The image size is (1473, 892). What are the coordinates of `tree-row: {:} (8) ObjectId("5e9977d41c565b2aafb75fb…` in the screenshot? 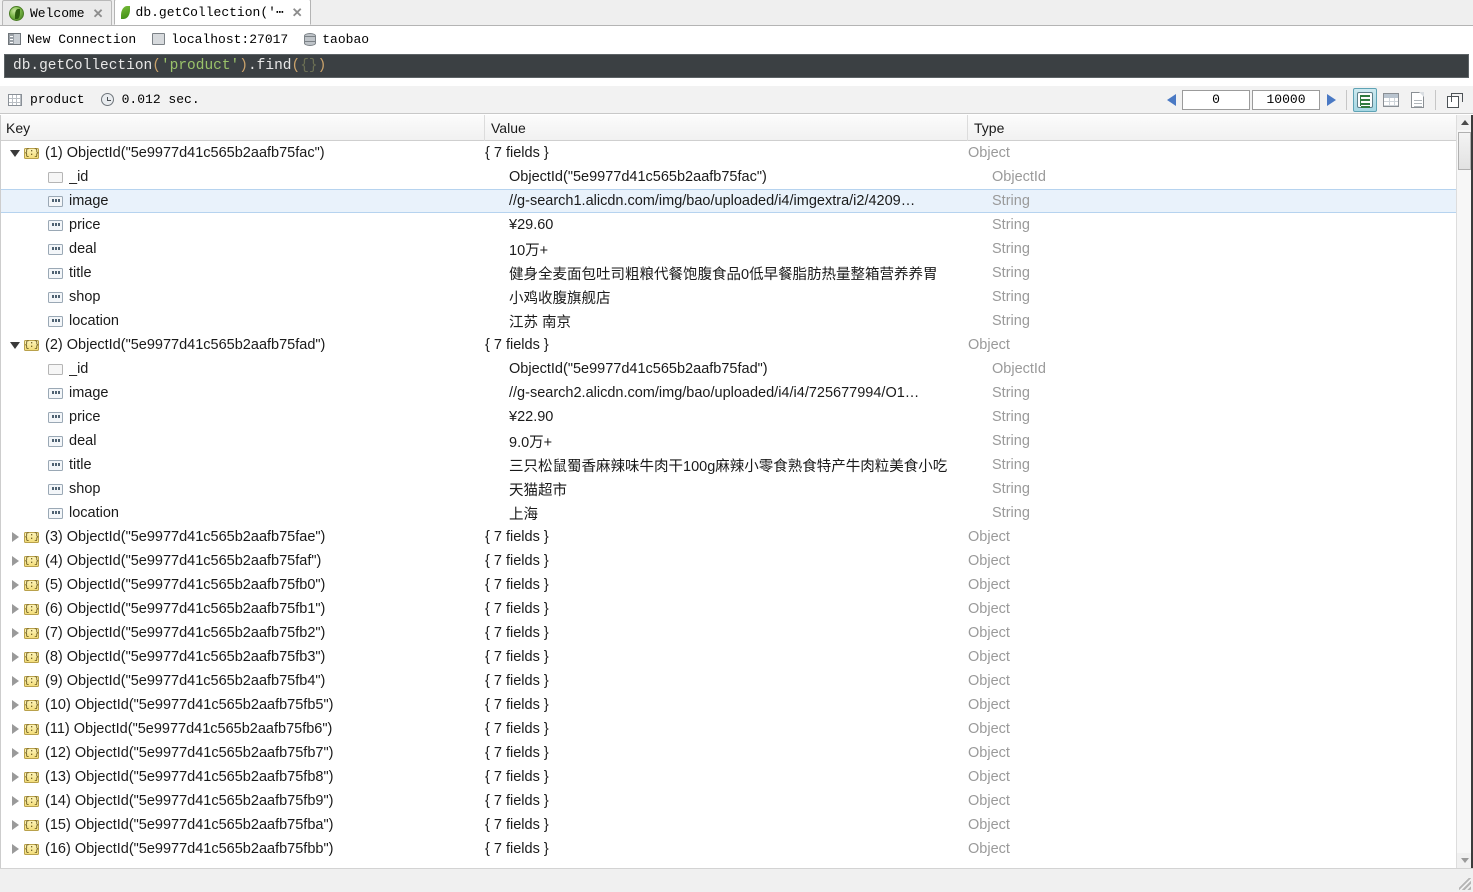 It's located at (728, 657).